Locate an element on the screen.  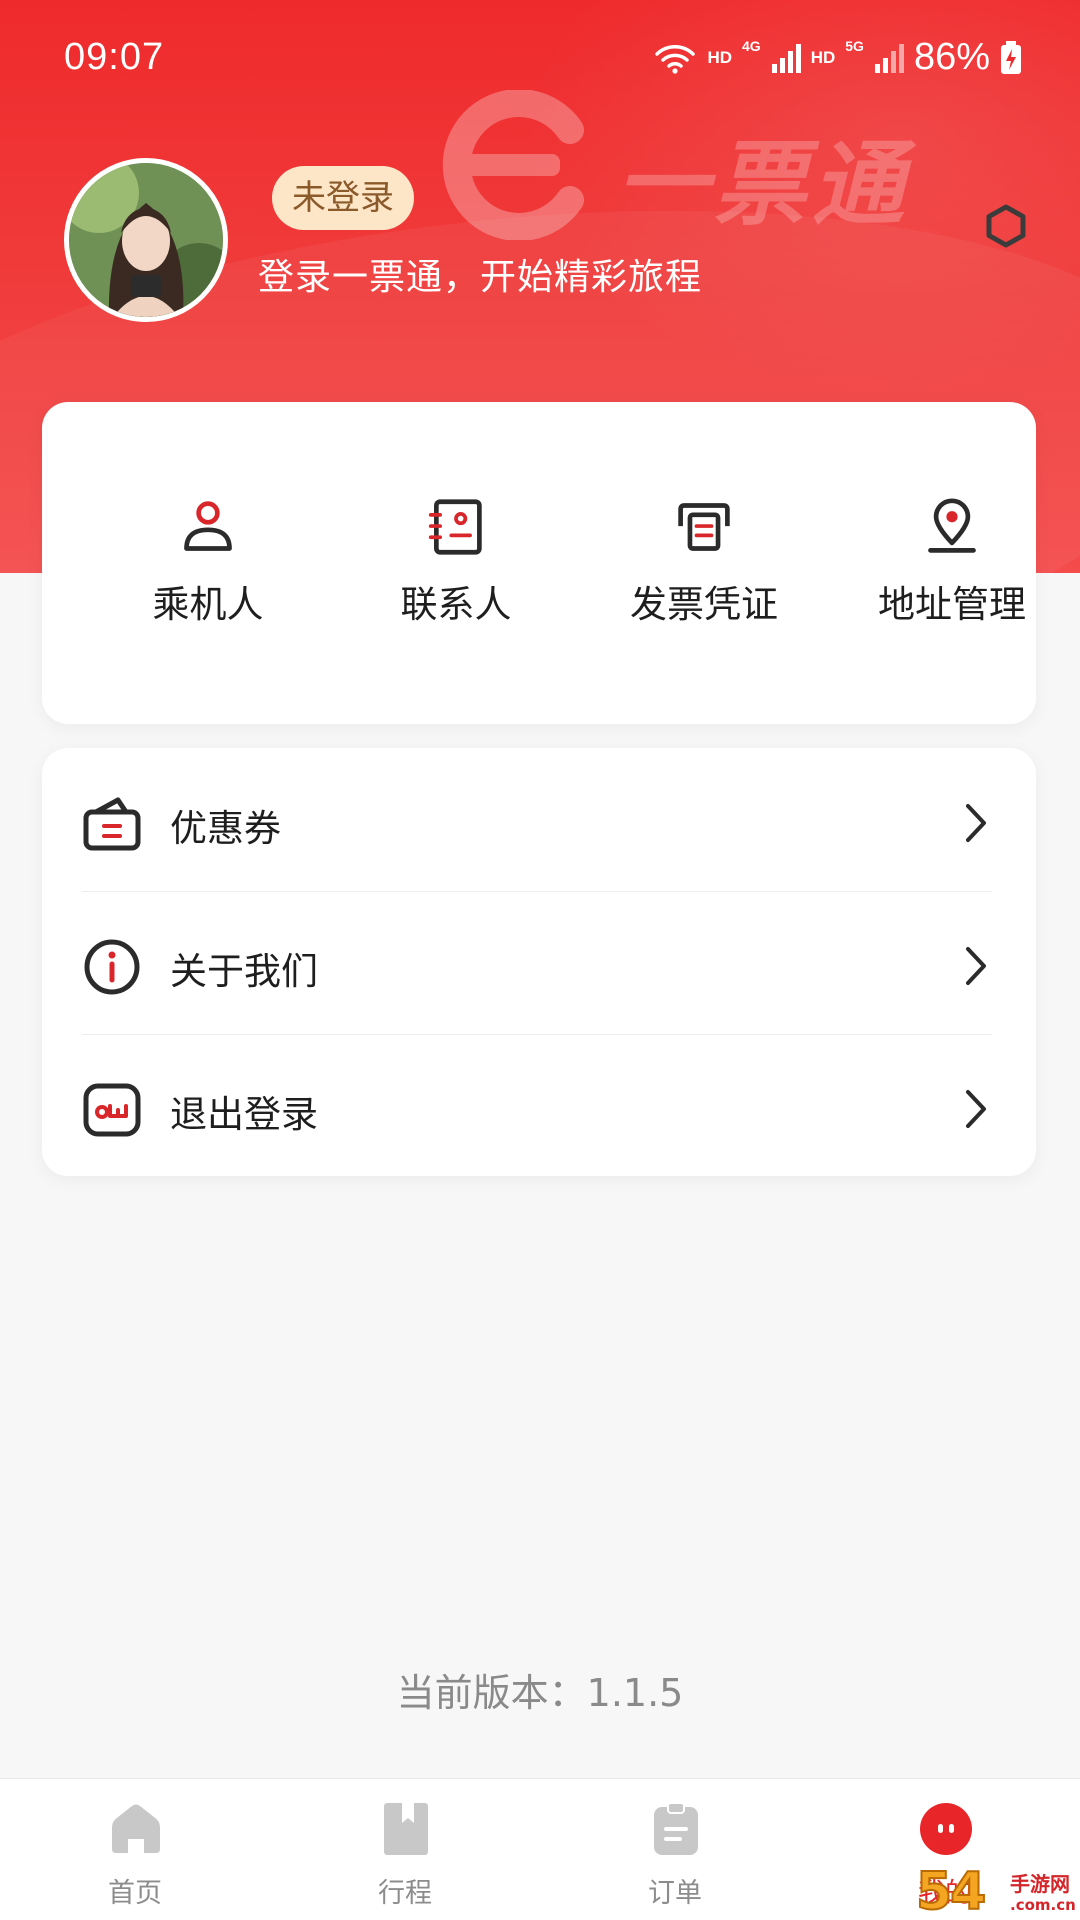
site-watermark-number: 54 is located at coordinates (951, 1890).